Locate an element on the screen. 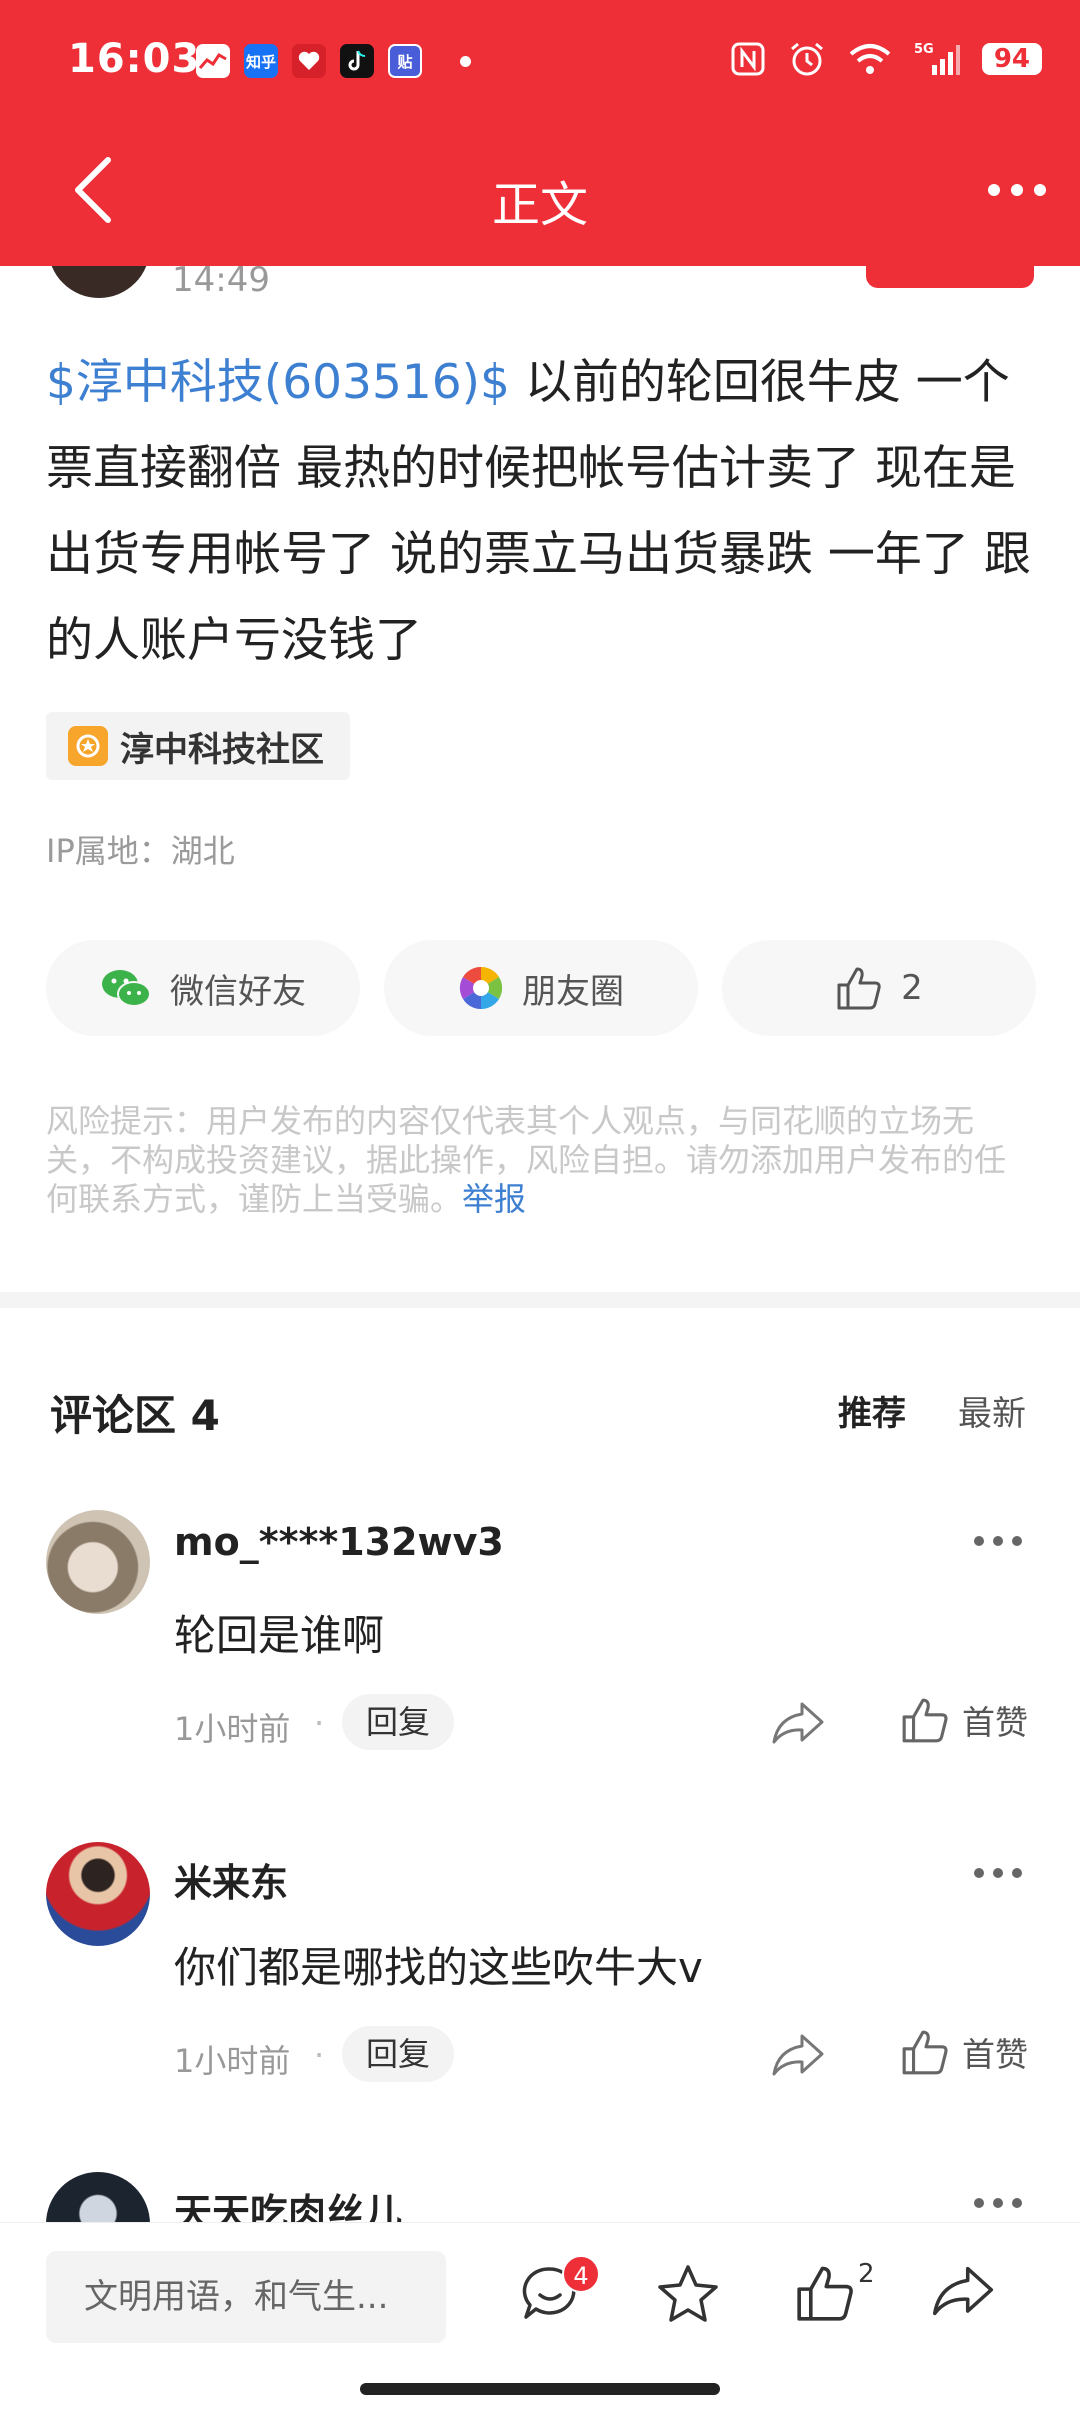 The width and height of the screenshot is (1080, 2412). share-row: 微信好友 朋友圈 2 is located at coordinates (541, 988).